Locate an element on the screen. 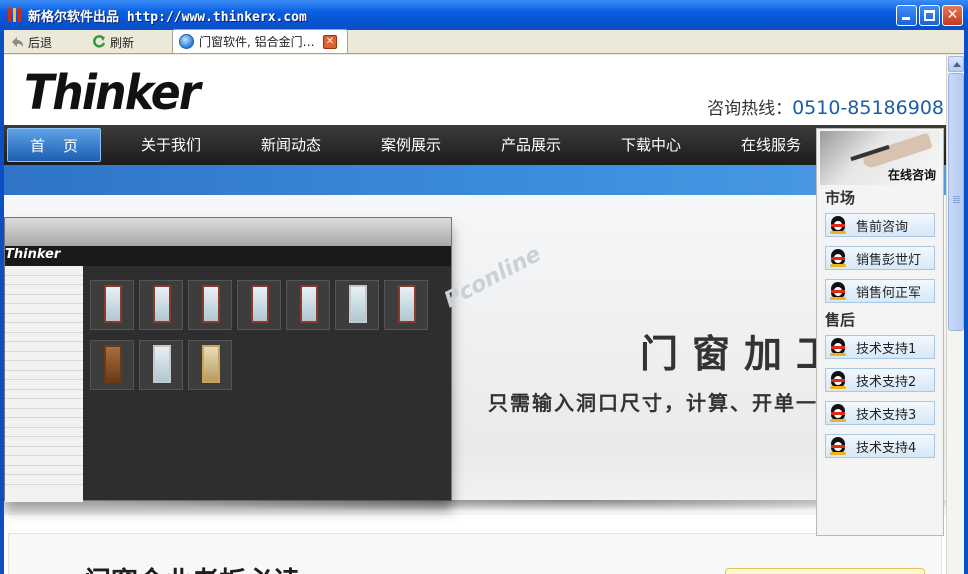 This screenshot has width=968, height=574. content-section: 门窗企业老板必读 is located at coordinates (475, 553).